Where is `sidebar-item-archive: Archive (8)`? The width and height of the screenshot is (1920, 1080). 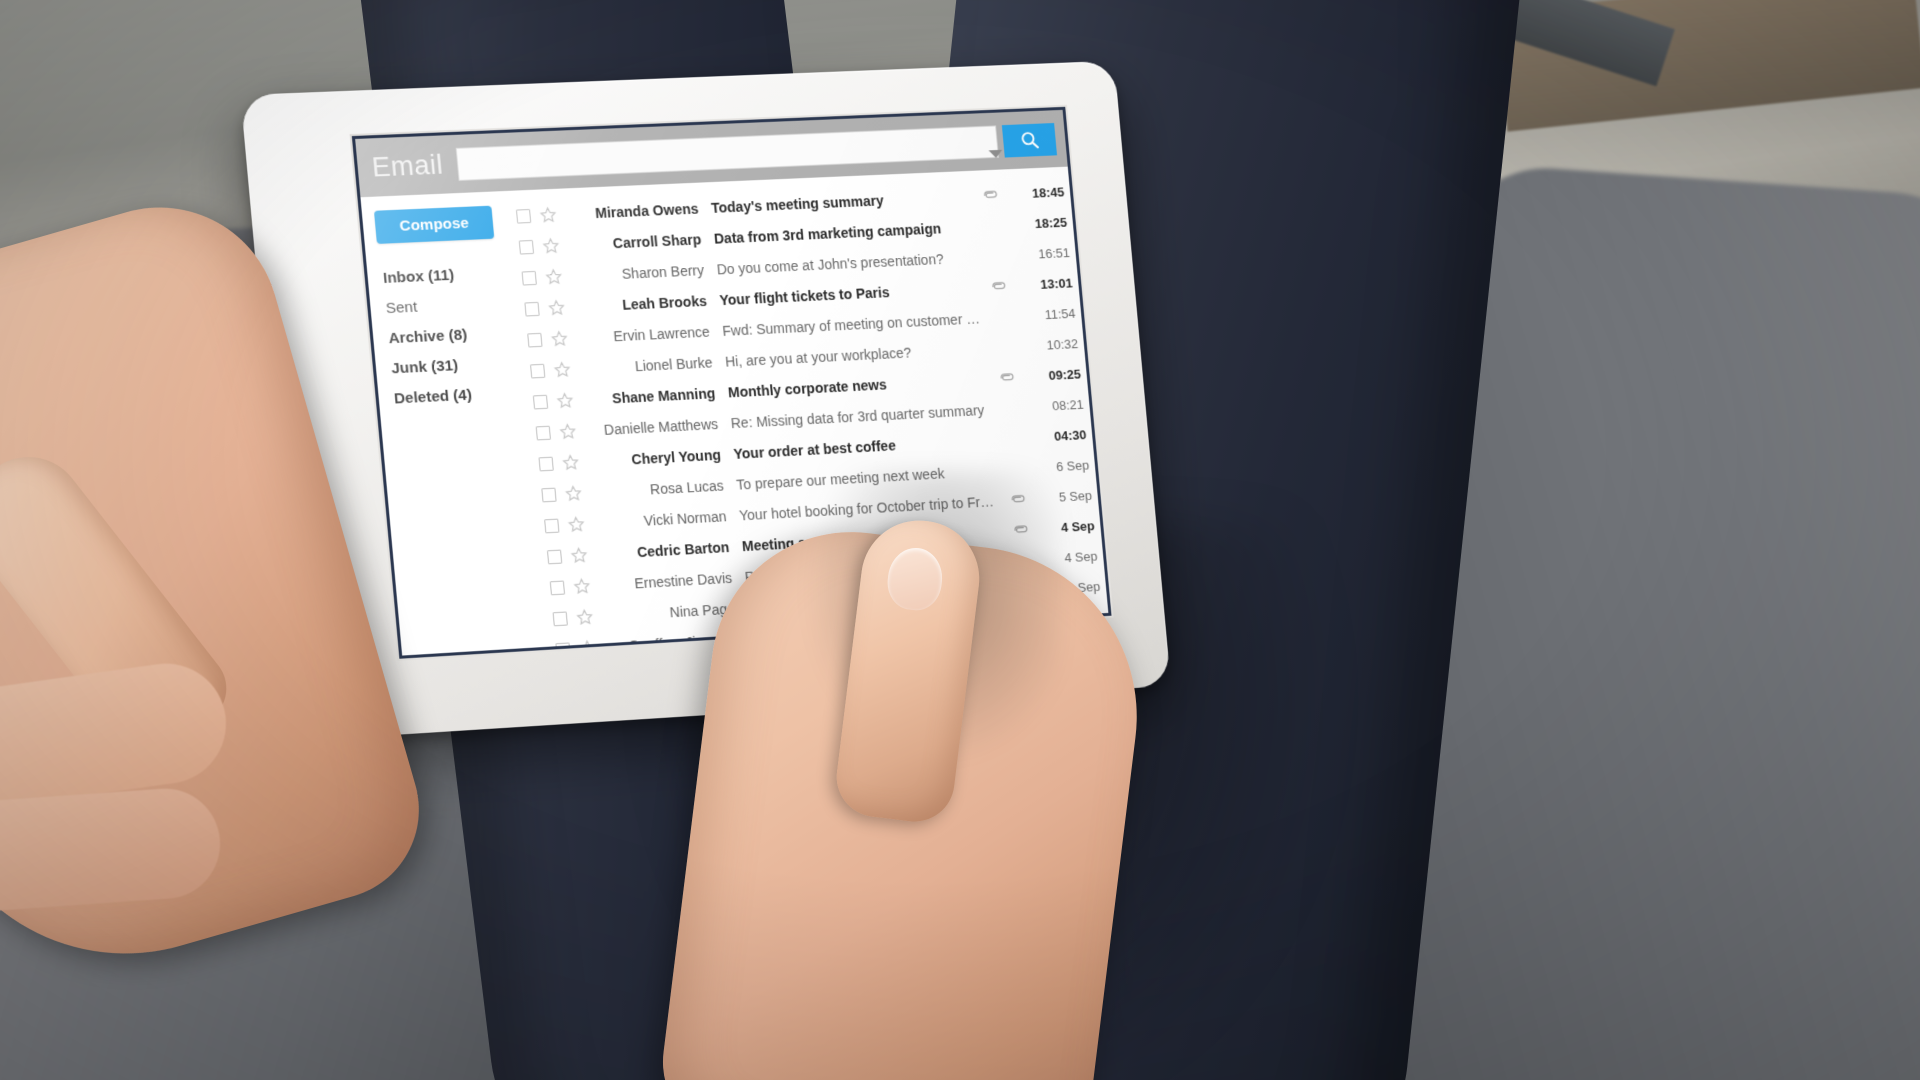 sidebar-item-archive: Archive (8) is located at coordinates (457, 335).